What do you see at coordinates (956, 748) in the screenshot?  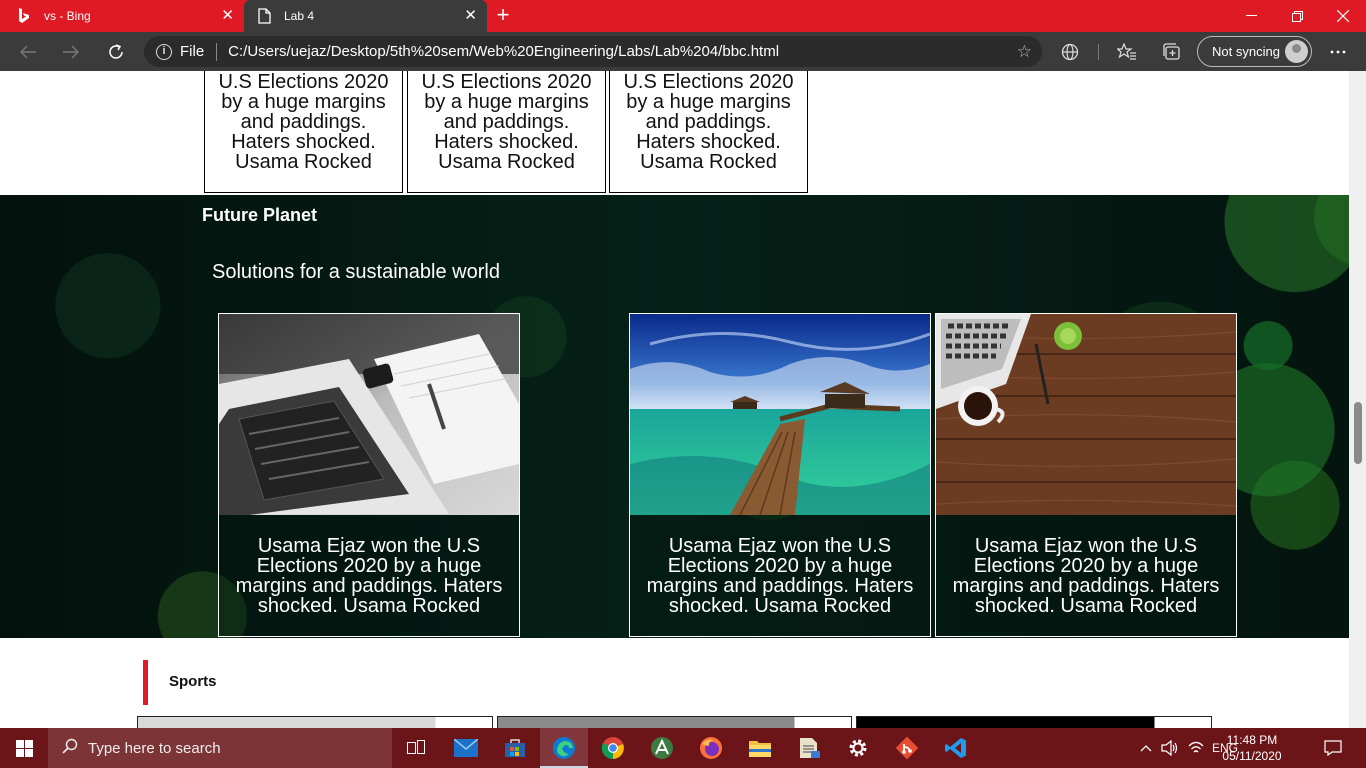 I see `vscode-icon` at bounding box center [956, 748].